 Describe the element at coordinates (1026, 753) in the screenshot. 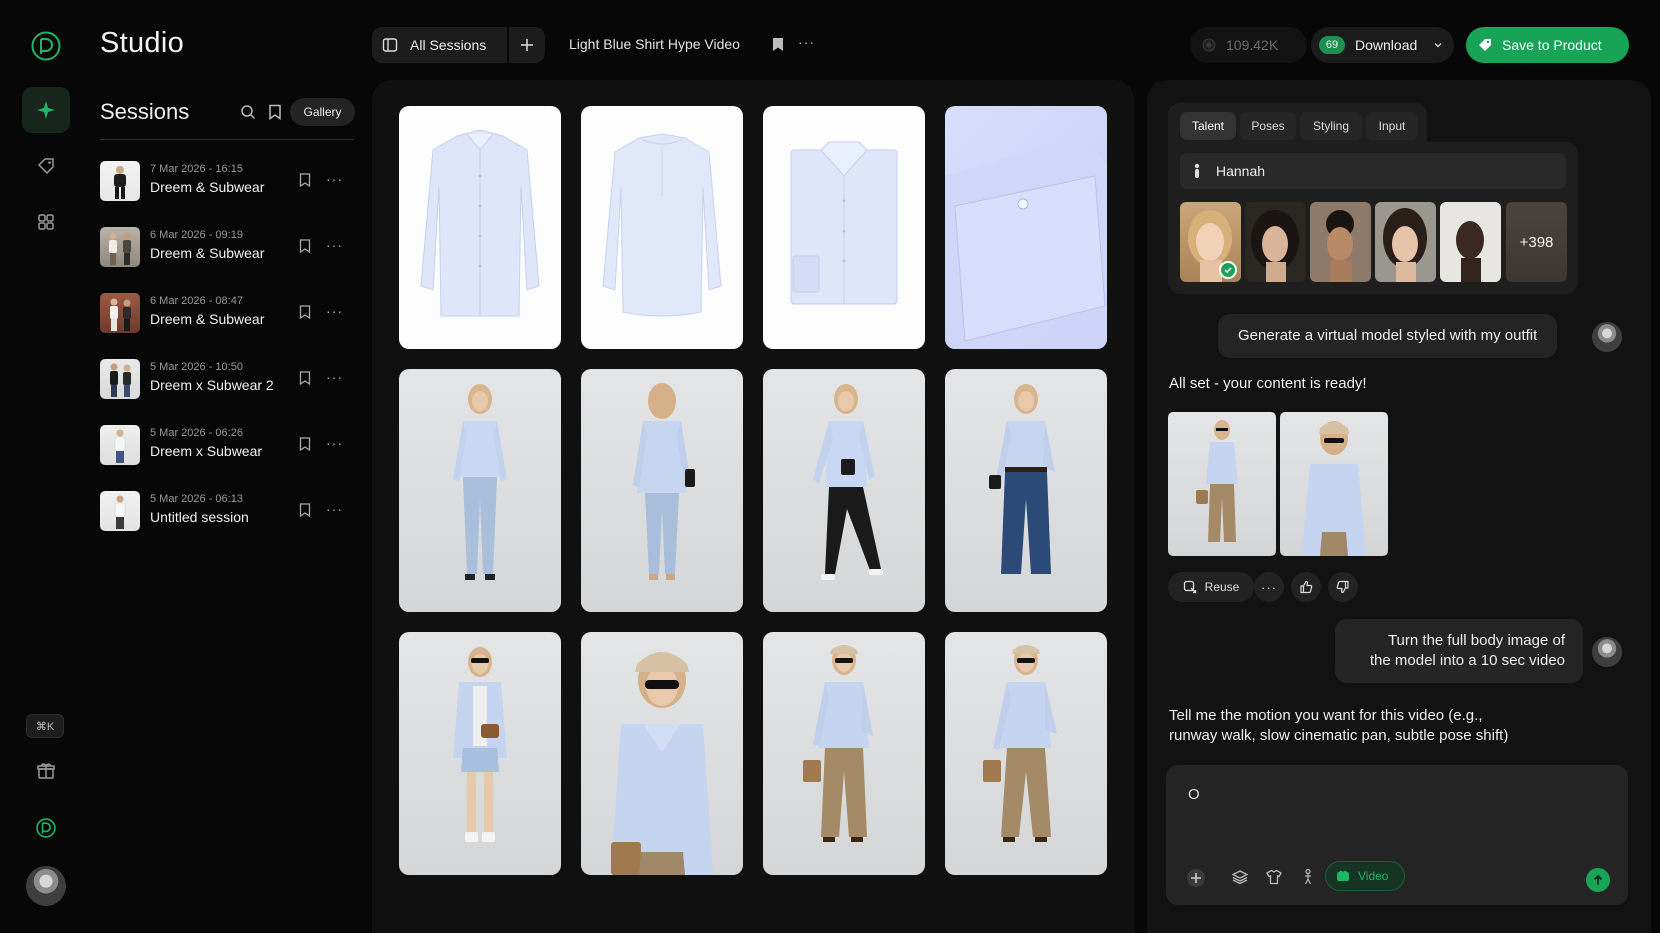

I see `gallery-image-model-chinos-side` at that location.